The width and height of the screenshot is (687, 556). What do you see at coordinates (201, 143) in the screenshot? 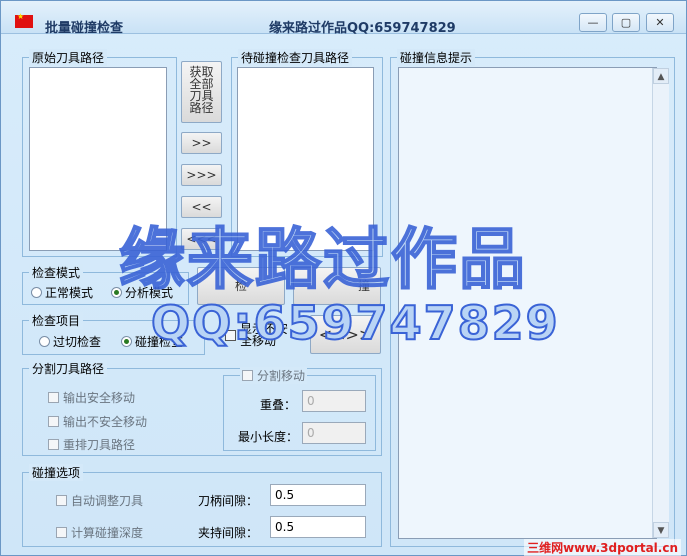
I see `add-one-button: >>` at bounding box center [201, 143].